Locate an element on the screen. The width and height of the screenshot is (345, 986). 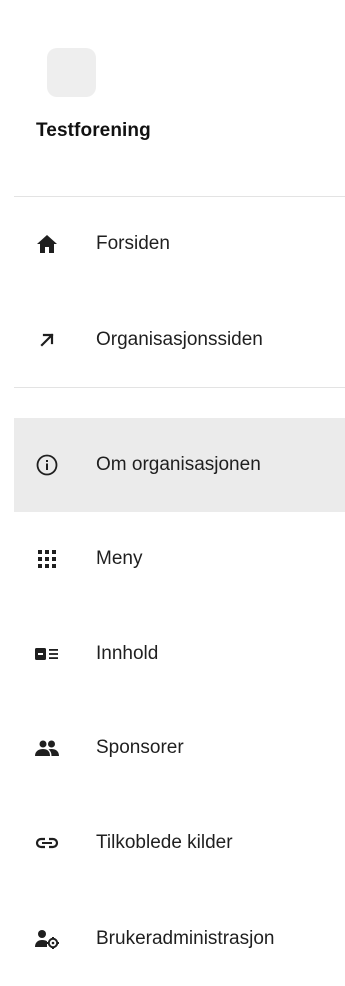
nav-item-om-organisasjonen: Om organisasjonen is located at coordinates (179, 465).